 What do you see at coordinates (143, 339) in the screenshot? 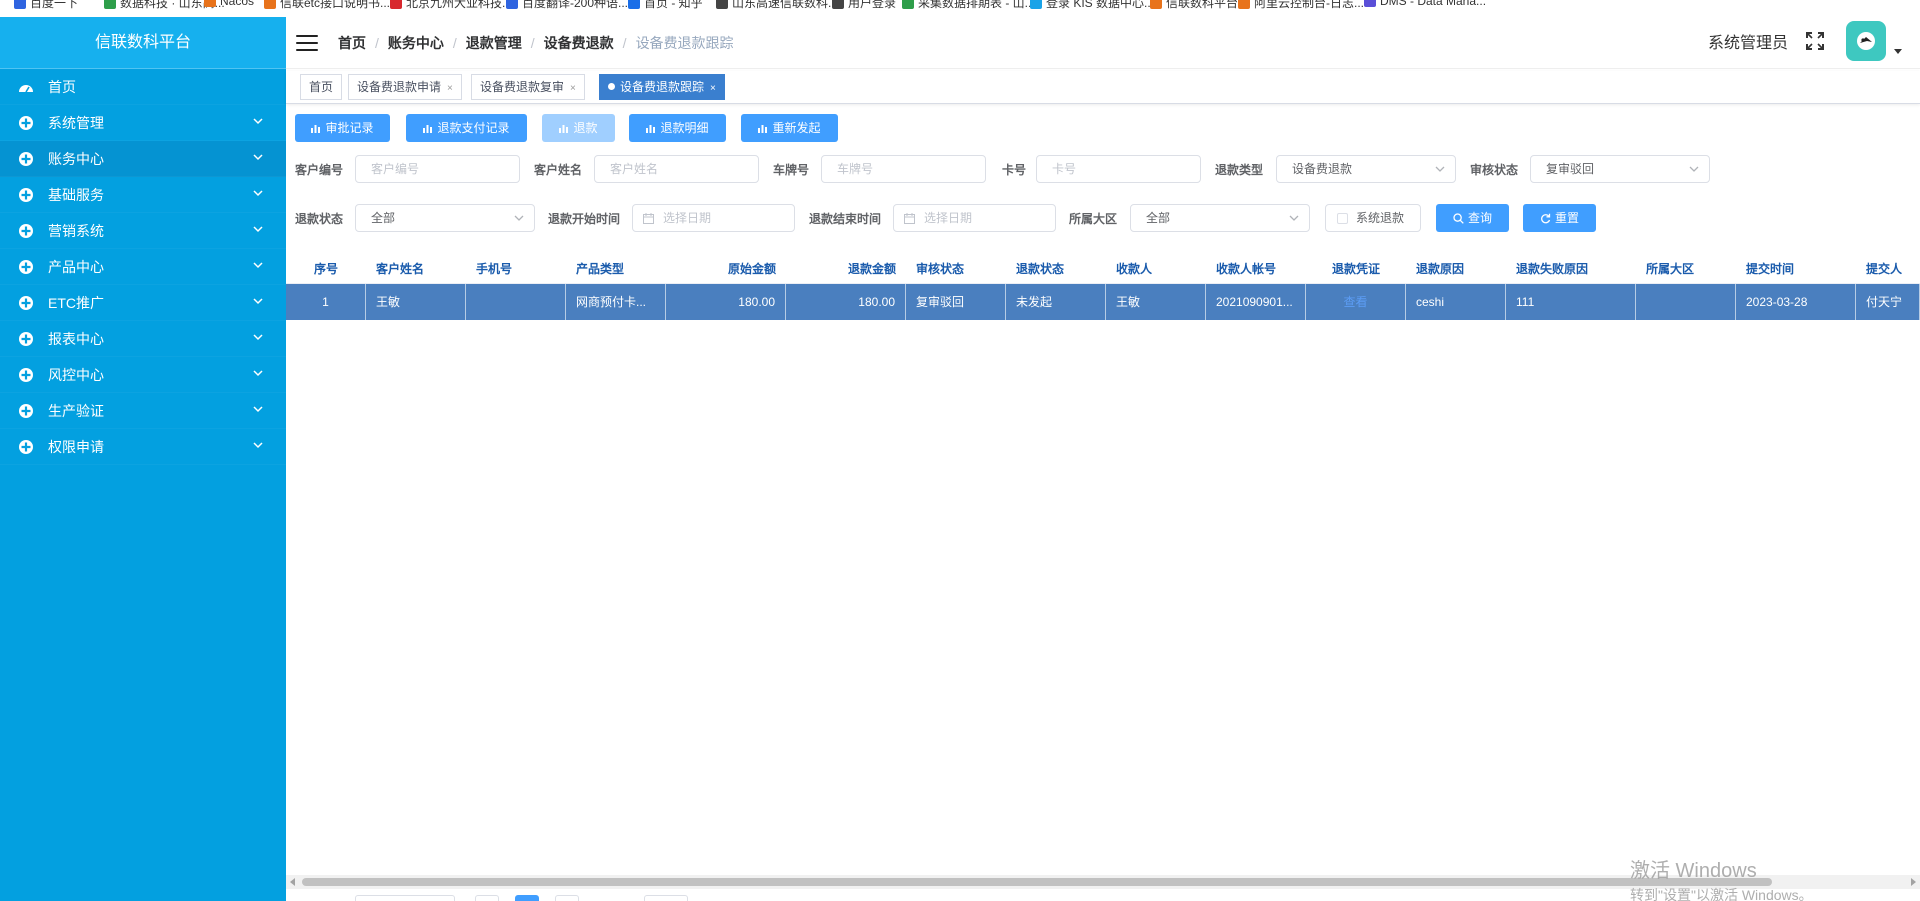
I see `sidebar-item-8: 报表中心` at bounding box center [143, 339].